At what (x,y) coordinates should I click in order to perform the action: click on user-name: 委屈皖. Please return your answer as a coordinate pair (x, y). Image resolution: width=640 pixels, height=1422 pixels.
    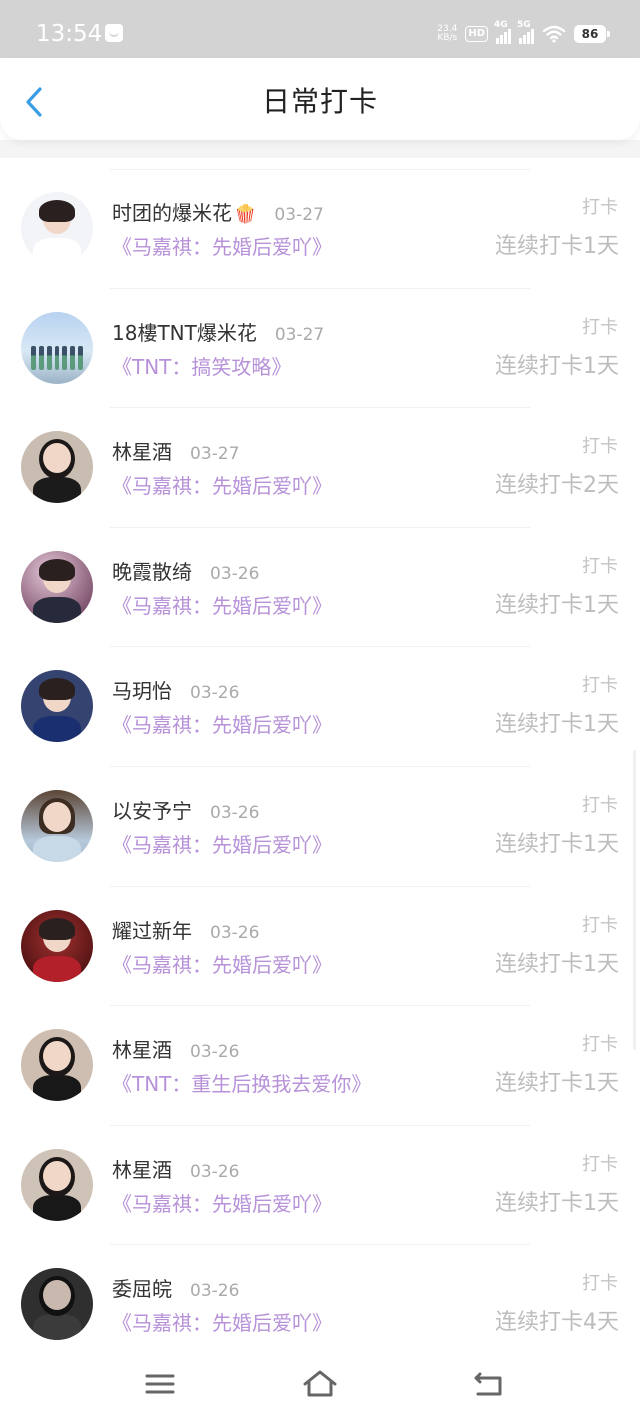
    Looking at the image, I should click on (142, 1289).